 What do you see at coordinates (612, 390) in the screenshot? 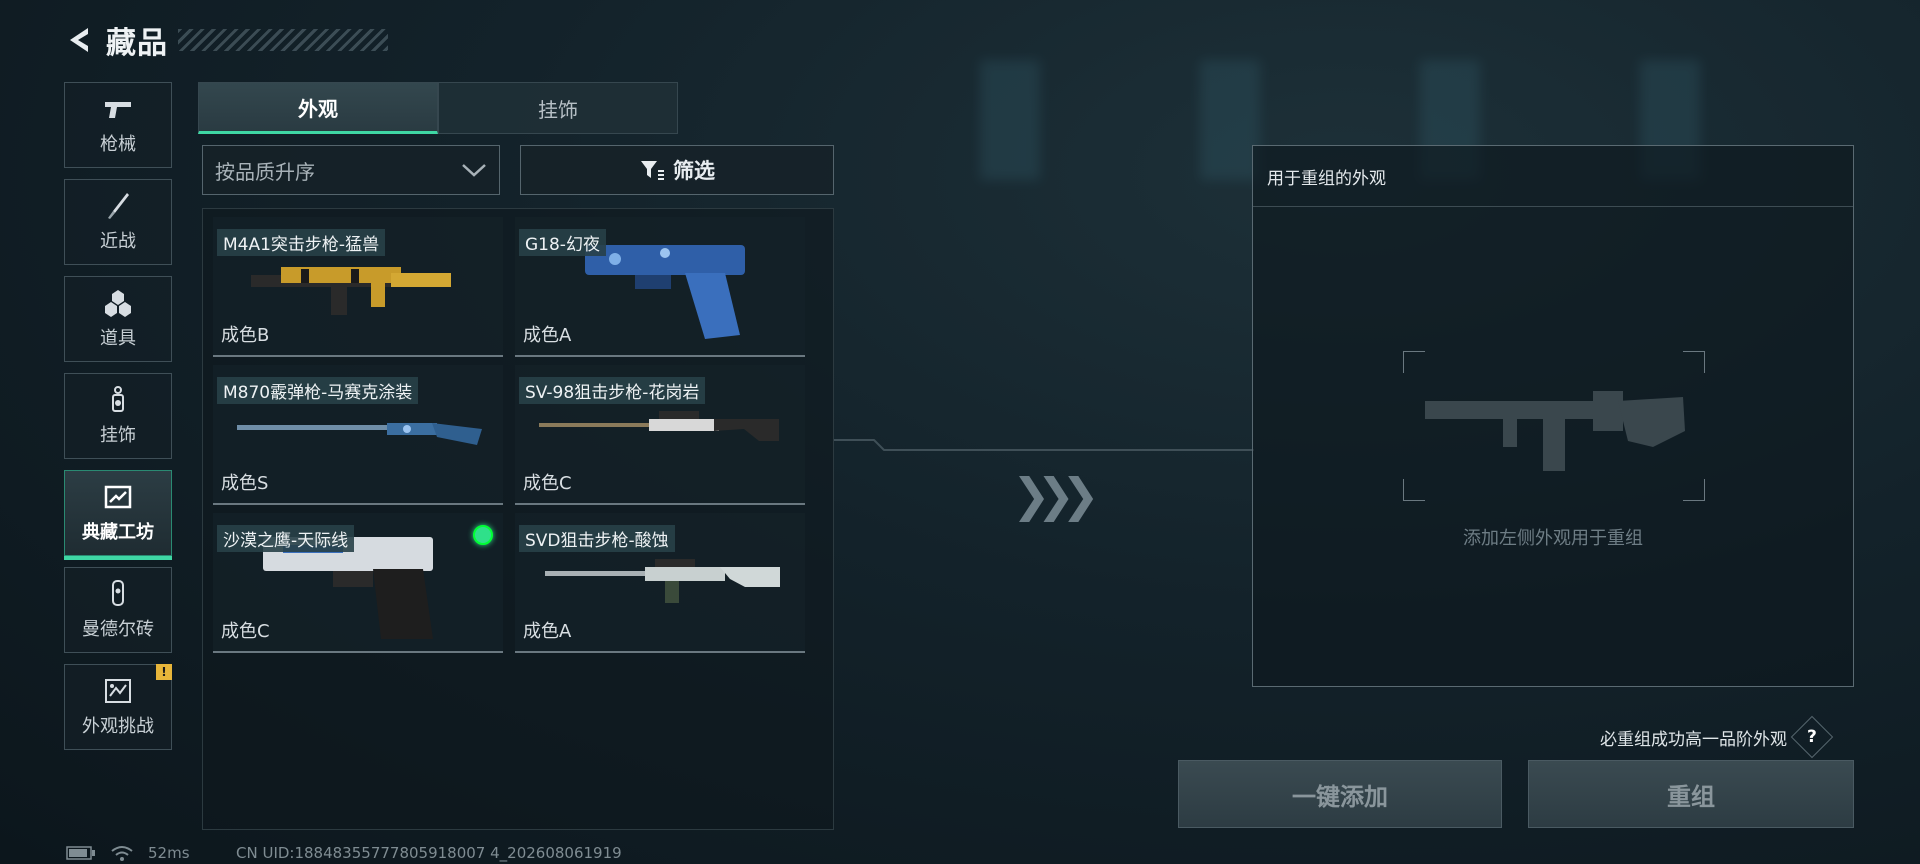
I see `skin-name: SV-98狙击步枪-花岗岩` at bounding box center [612, 390].